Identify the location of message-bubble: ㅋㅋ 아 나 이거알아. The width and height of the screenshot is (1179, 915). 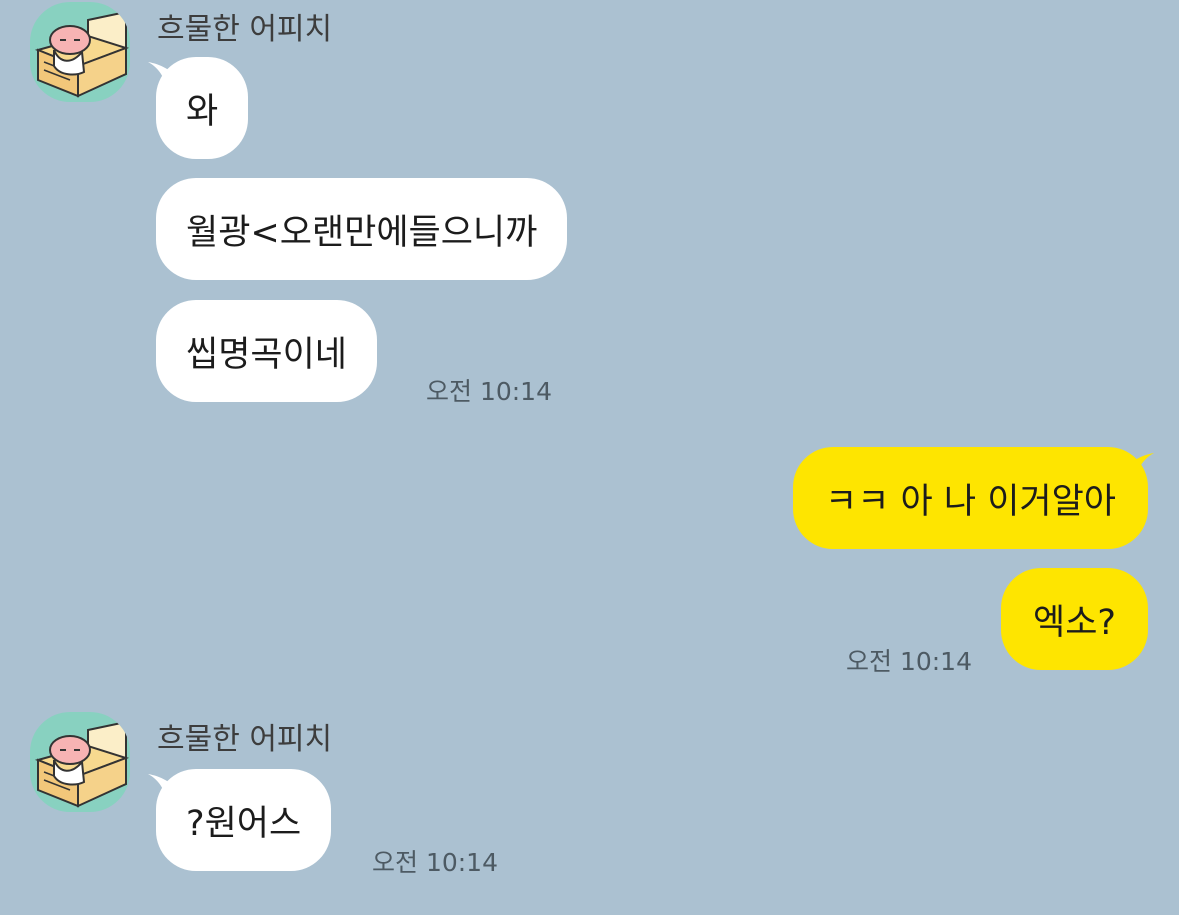
(970, 498).